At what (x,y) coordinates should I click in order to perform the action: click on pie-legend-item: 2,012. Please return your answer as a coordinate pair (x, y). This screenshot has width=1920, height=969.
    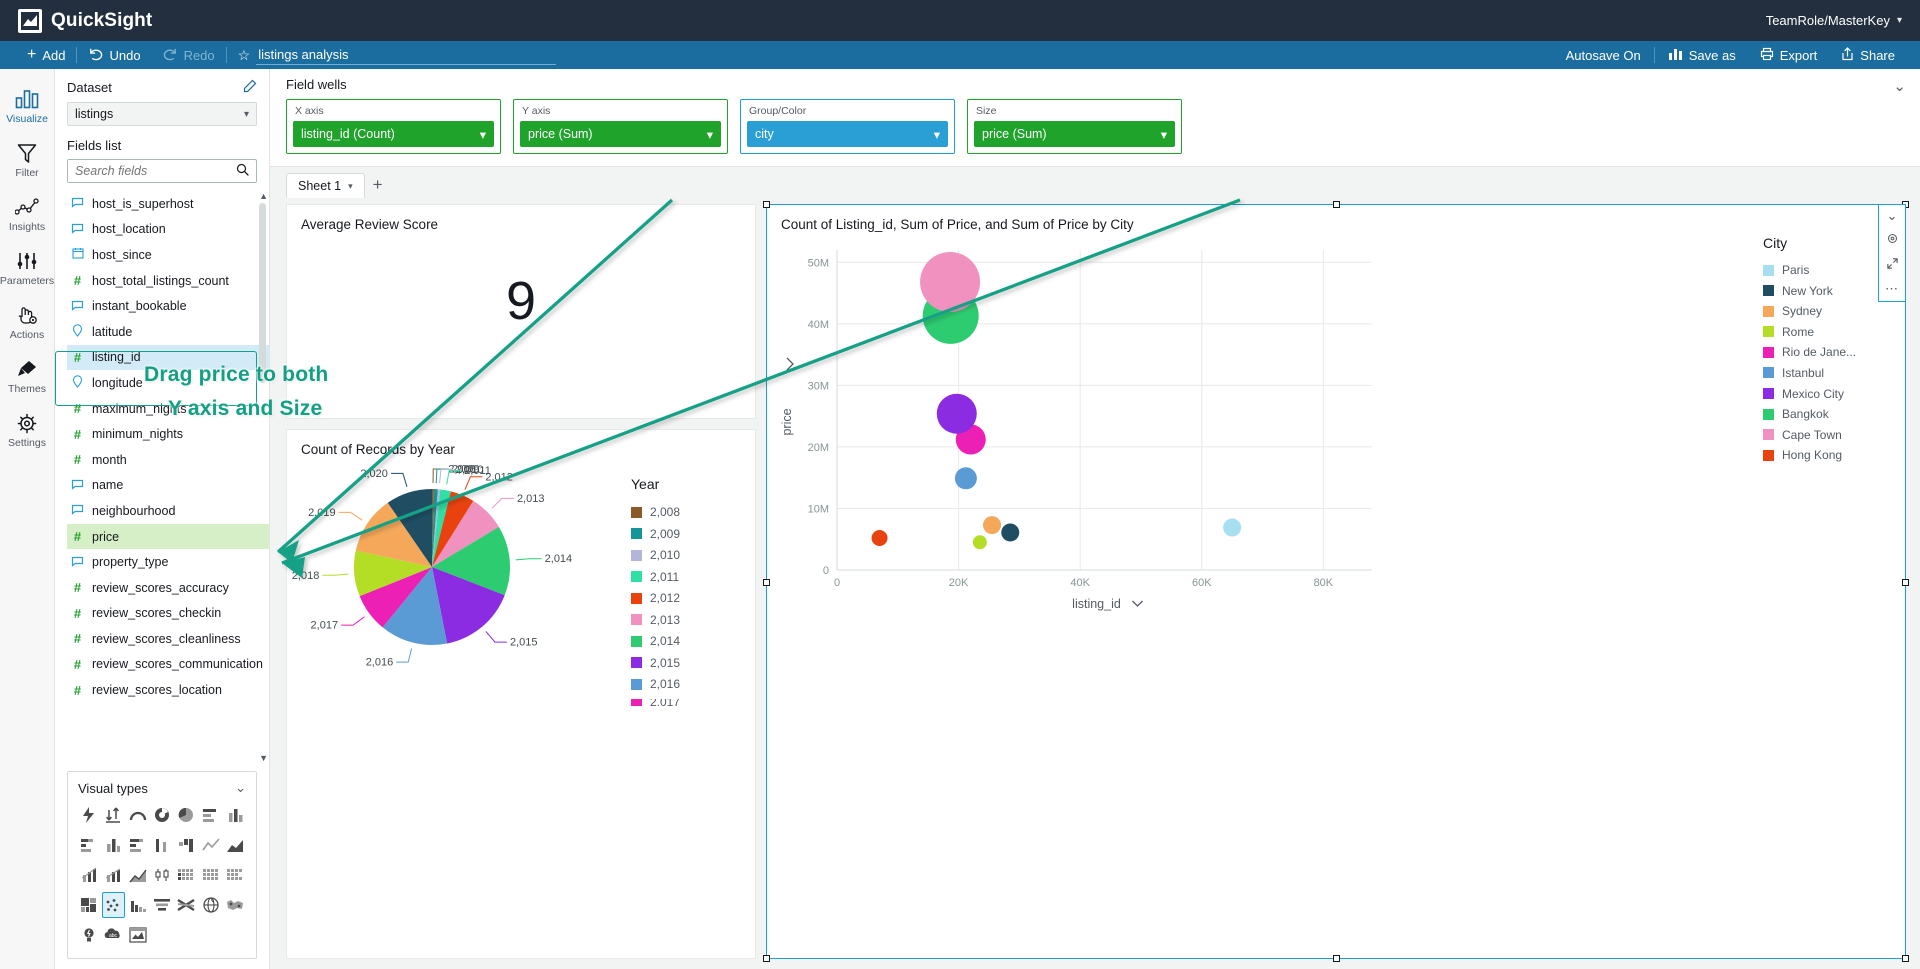
    Looking at the image, I should click on (681, 598).